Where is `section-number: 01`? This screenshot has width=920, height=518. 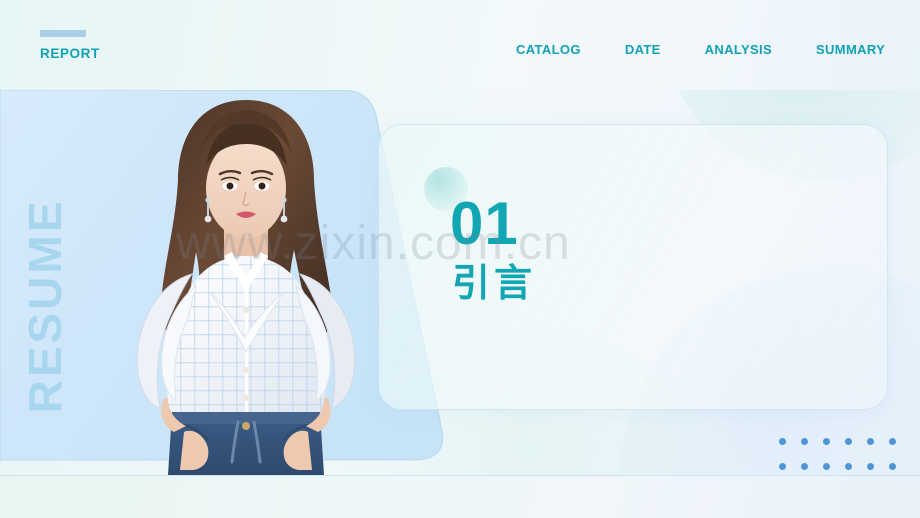
section-number: 01 is located at coordinates (484, 223).